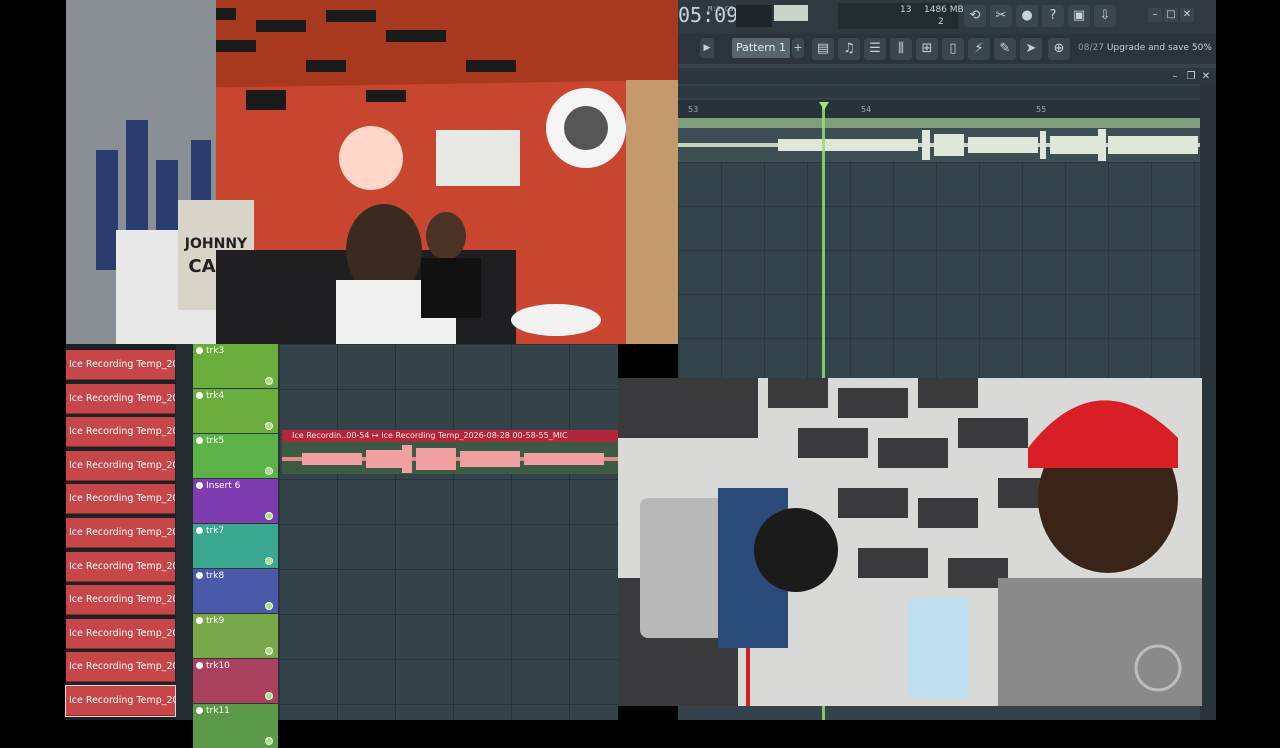 The height and width of the screenshot is (748, 1280). What do you see at coordinates (1027, 16) in the screenshot?
I see `mic-icon: ●` at bounding box center [1027, 16].